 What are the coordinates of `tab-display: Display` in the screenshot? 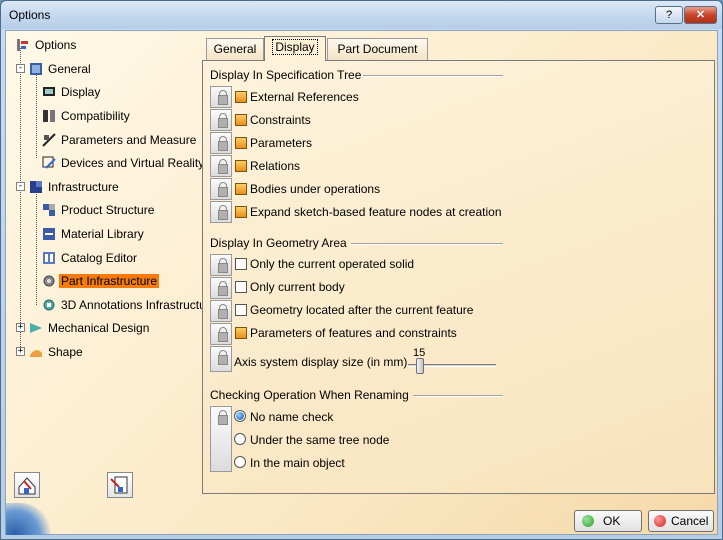 It's located at (295, 48).